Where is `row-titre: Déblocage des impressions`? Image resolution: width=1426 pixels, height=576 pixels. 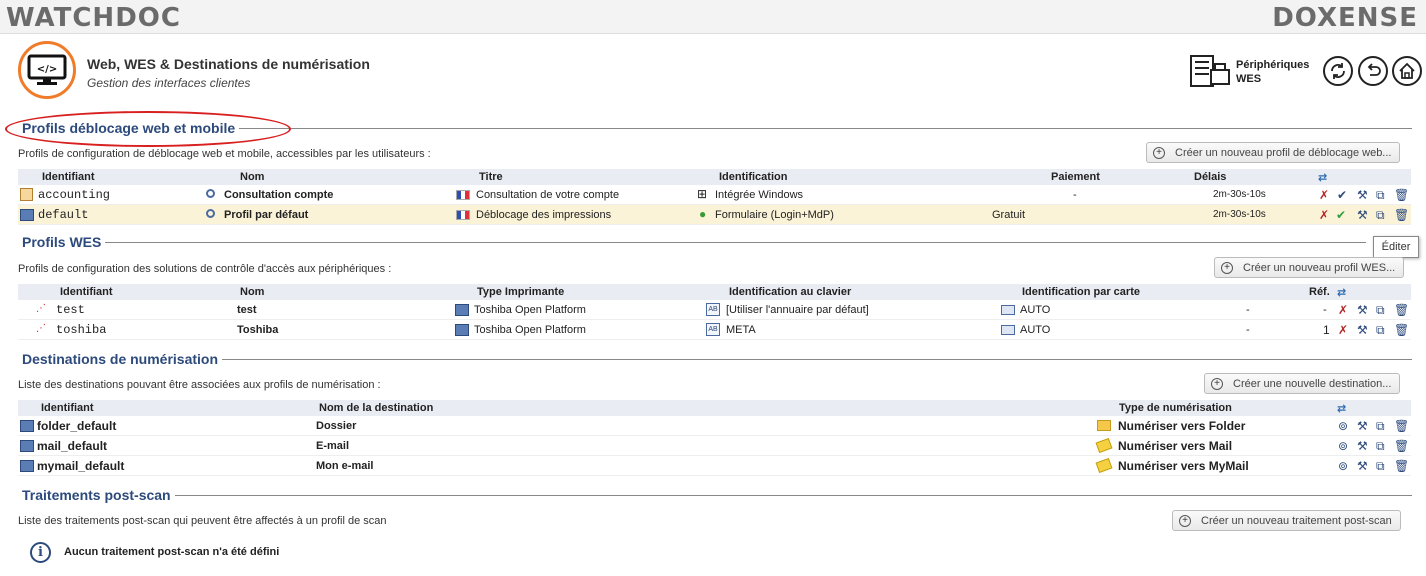
row-titre: Déblocage des impressions is located at coordinates (544, 215).